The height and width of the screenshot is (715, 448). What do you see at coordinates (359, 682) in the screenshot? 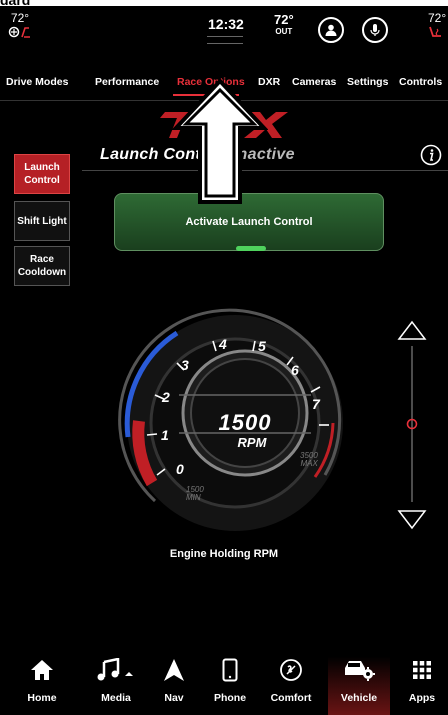
I see `nav-vehicle: Vehicle` at bounding box center [359, 682].